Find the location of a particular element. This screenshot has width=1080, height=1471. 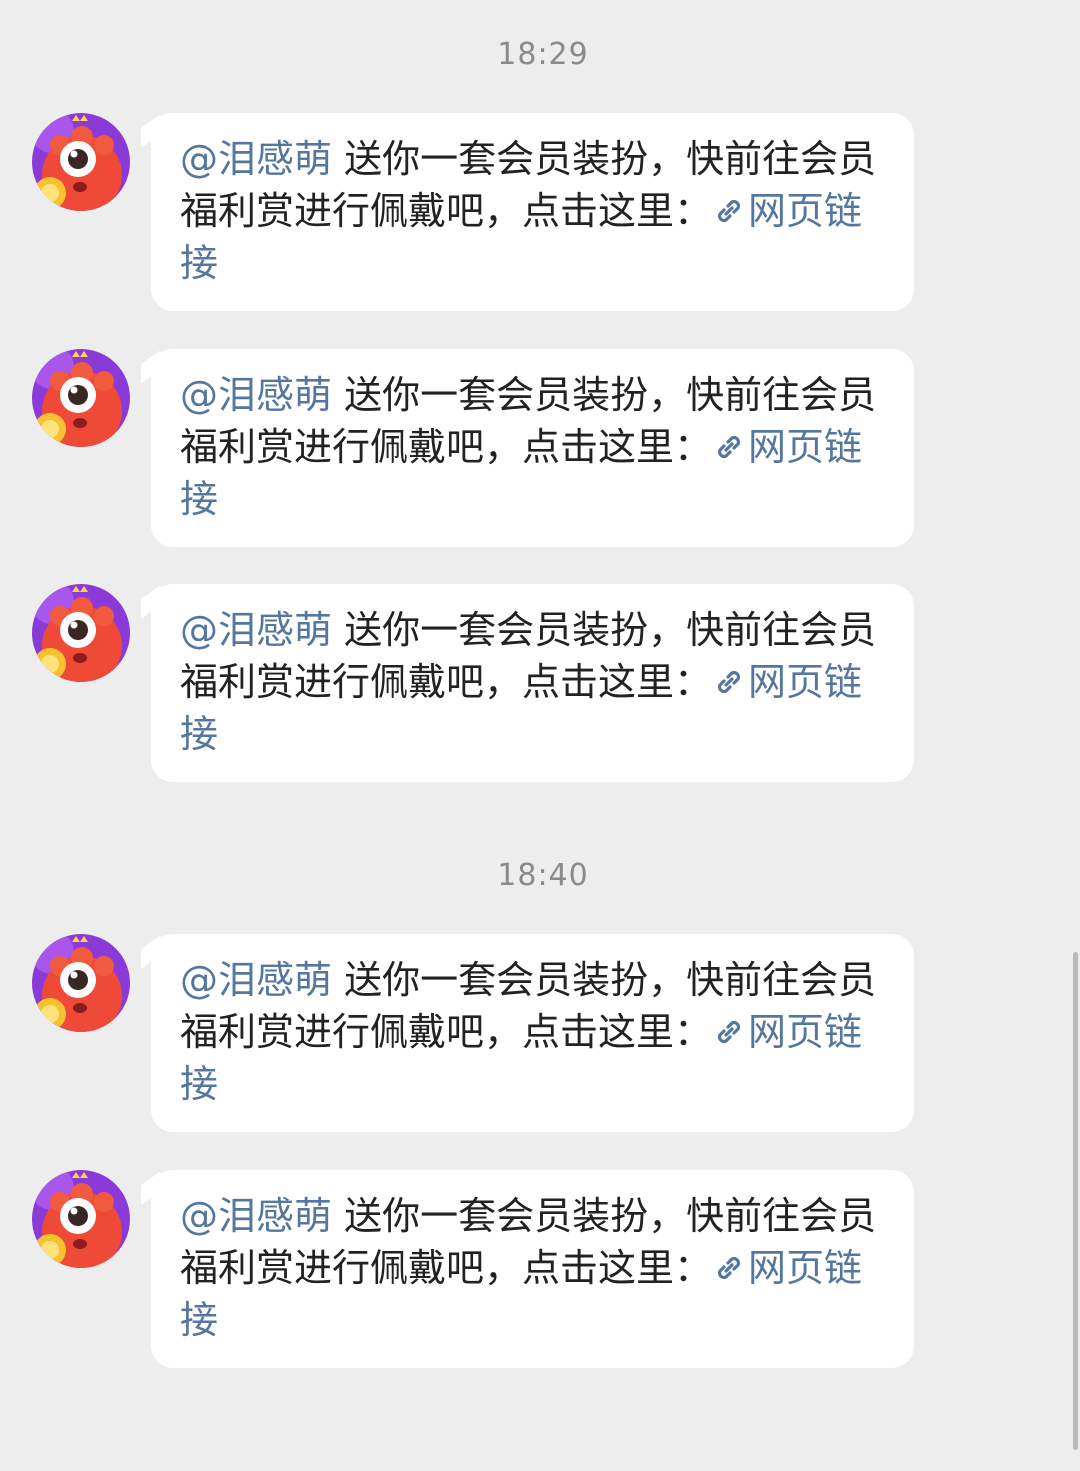

timestamp: 18:29 is located at coordinates (543, 54).